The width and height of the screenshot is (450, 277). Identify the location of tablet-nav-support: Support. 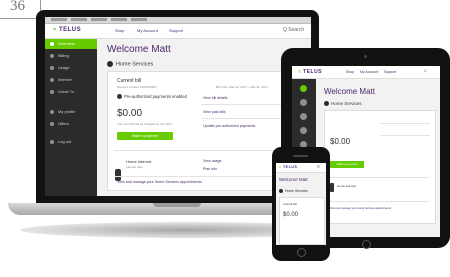
(390, 72).